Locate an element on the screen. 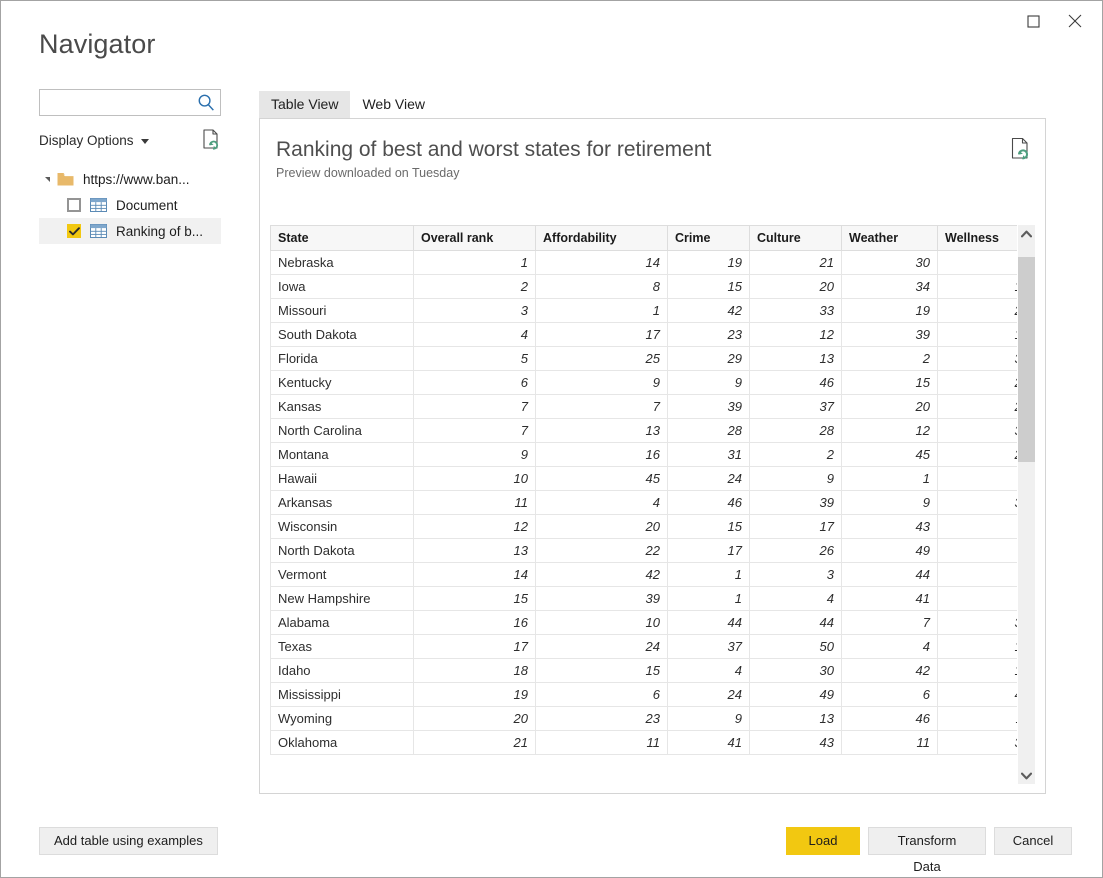  column-header: Wellness is located at coordinates (977, 238).